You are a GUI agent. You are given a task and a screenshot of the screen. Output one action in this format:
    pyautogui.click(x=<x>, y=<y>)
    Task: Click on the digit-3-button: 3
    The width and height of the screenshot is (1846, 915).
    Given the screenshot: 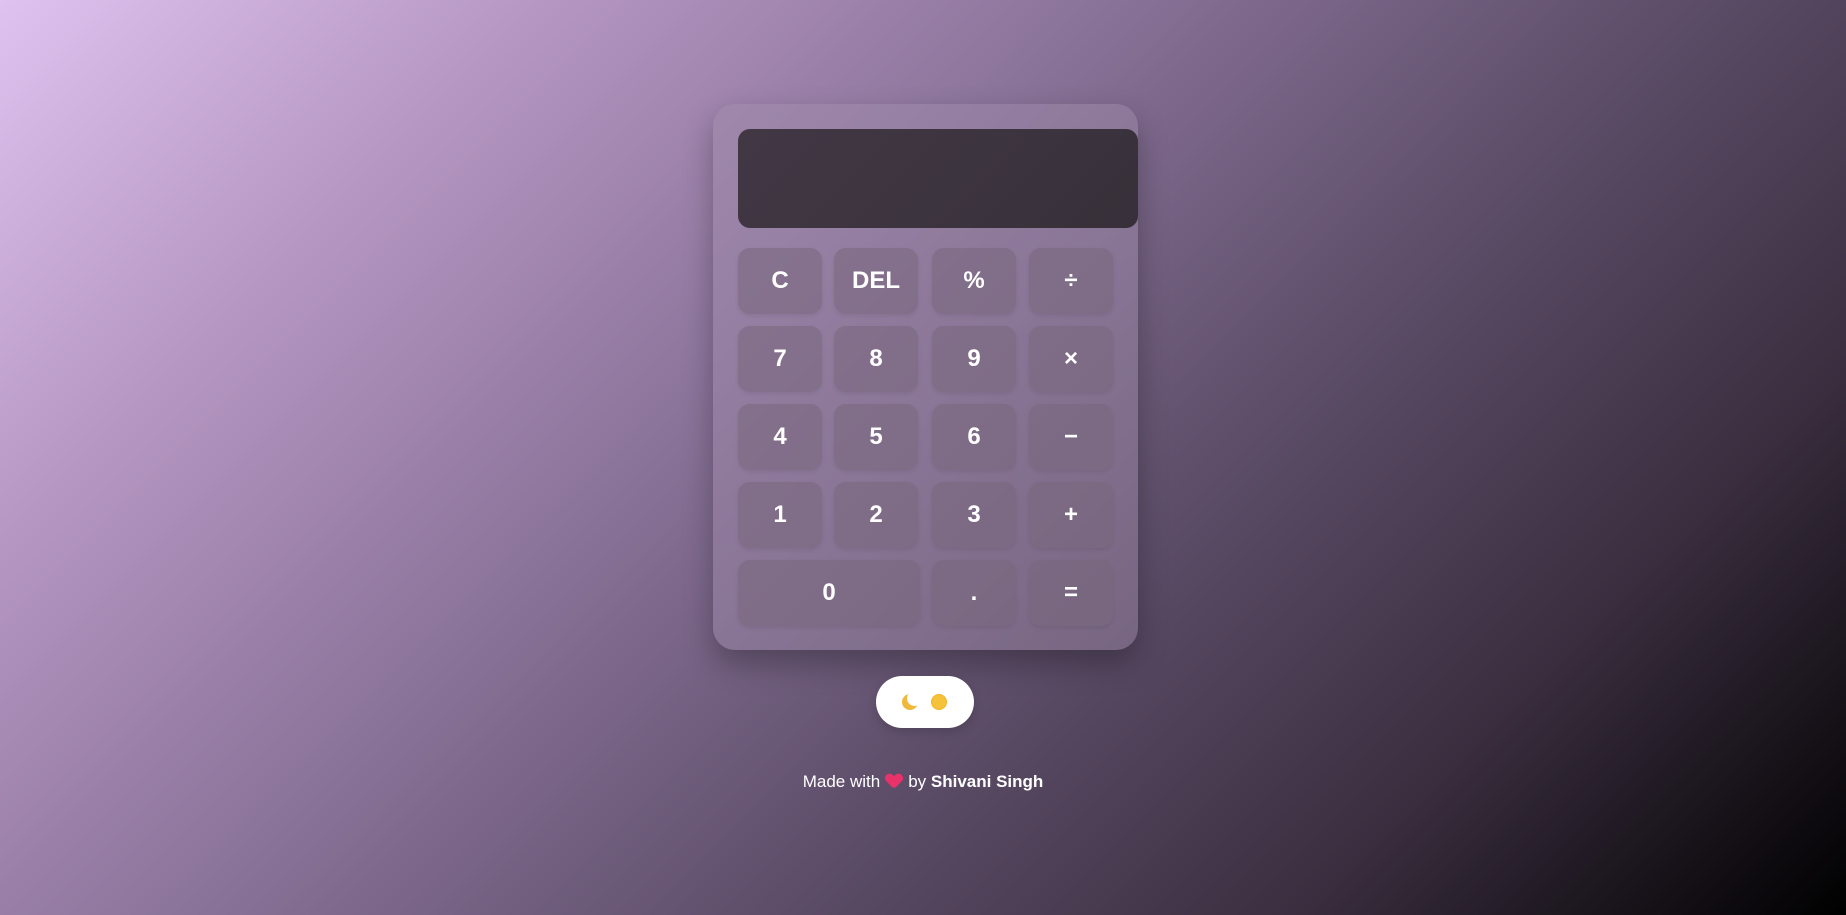 What is the action you would take?
    pyautogui.click(x=974, y=515)
    